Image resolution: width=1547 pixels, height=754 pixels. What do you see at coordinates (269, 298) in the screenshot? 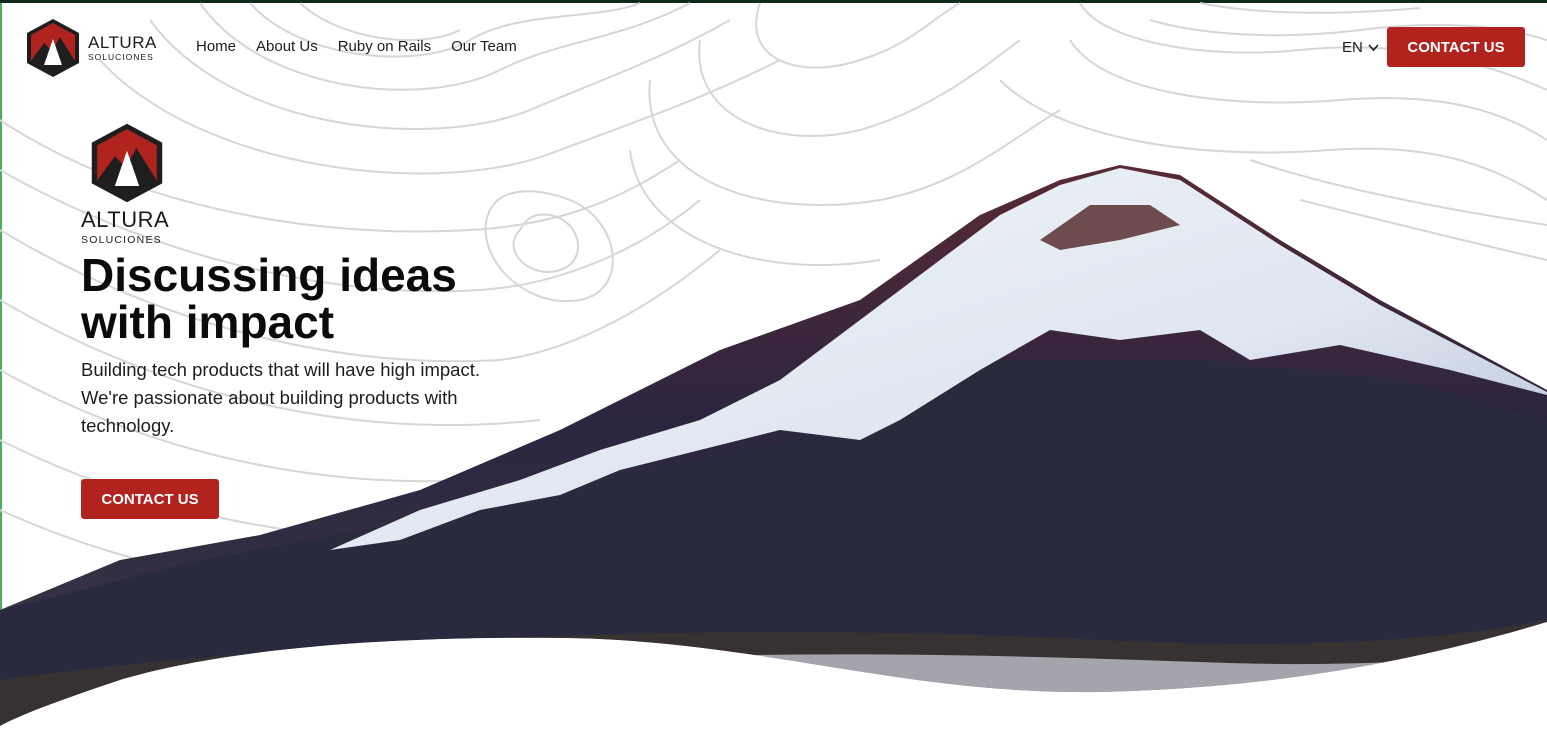
I see `hero-title: Discussing ideas with impact` at bounding box center [269, 298].